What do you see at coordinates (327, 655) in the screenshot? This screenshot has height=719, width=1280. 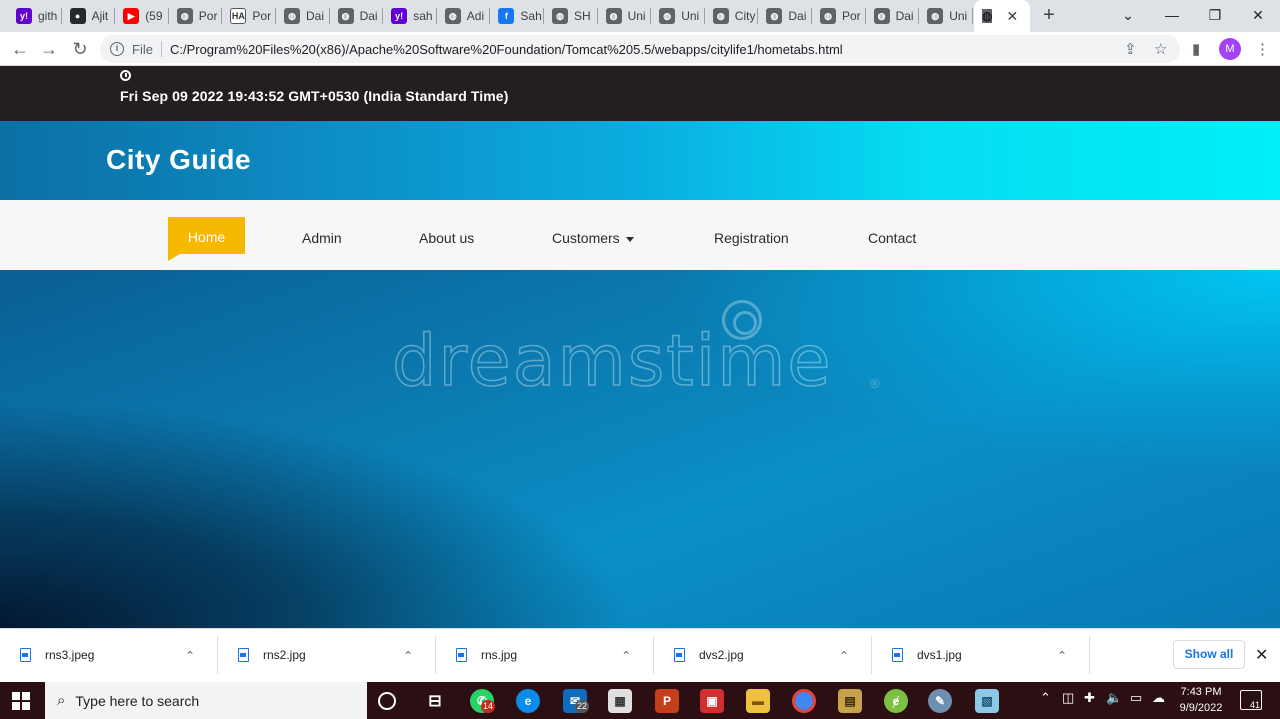 I see `download-item: rns2.jpg ⌄` at bounding box center [327, 655].